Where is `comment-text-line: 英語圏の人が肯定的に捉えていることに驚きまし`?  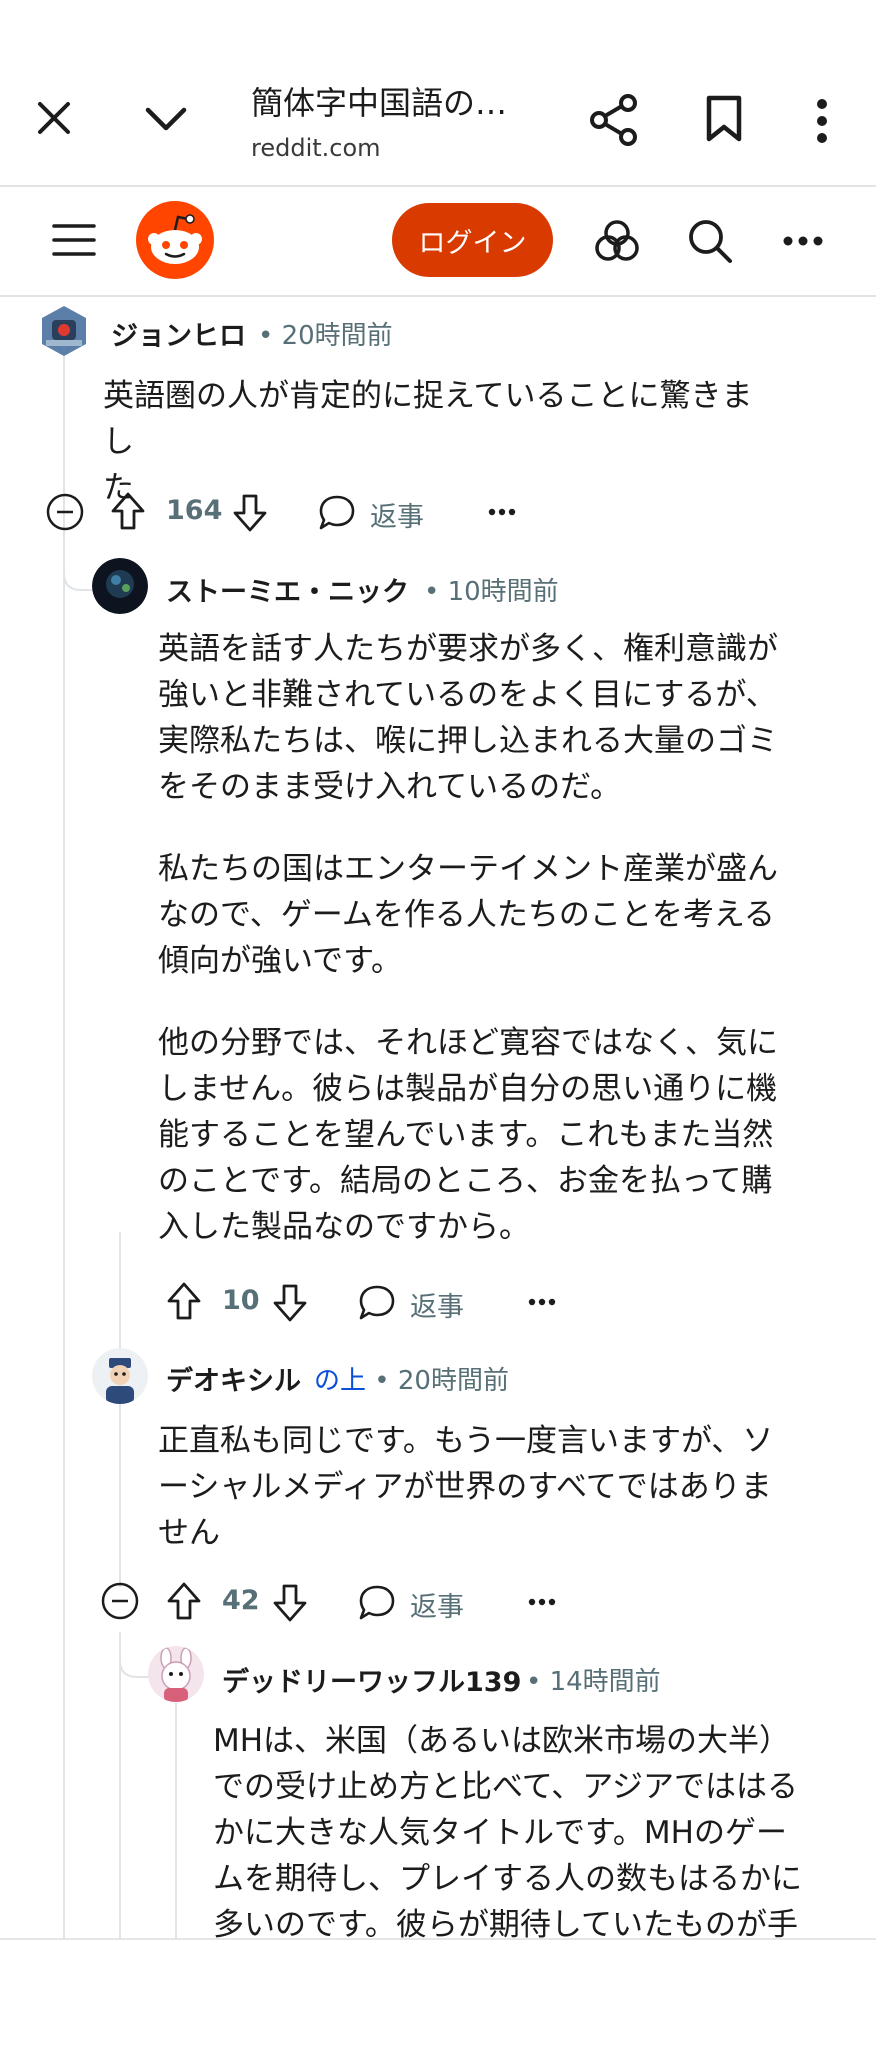
comment-text-line: 英語圏の人が肯定的に捉えていることに驚きまし is located at coordinates (428, 419).